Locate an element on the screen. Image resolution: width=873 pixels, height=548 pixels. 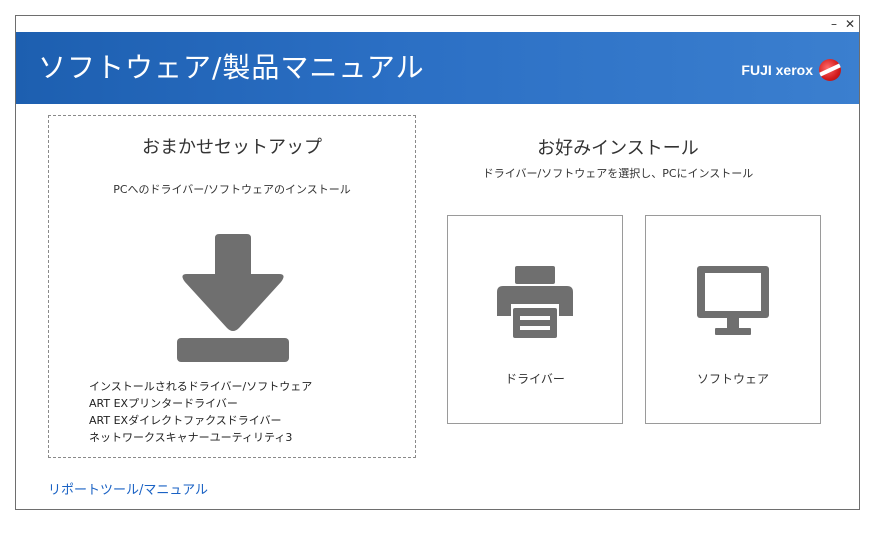
list-item: ネットワークスキャナーユーティリティ3 is located at coordinates (191, 437).